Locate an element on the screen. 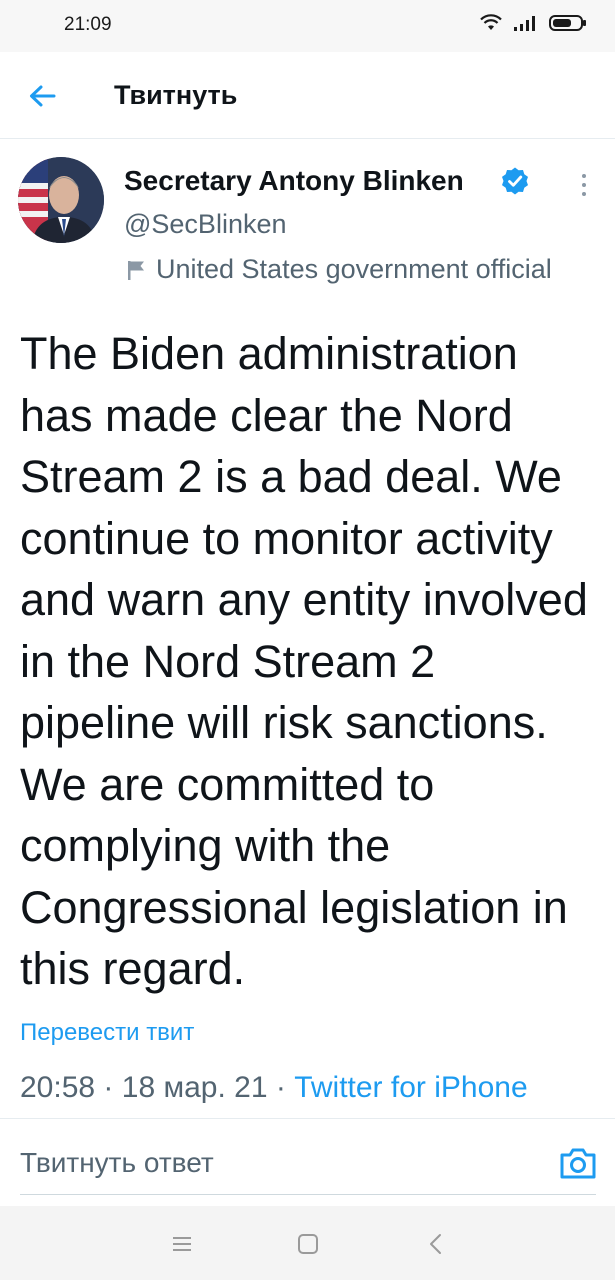 The image size is (615, 1280). wifi-icon is located at coordinates (491, 22).